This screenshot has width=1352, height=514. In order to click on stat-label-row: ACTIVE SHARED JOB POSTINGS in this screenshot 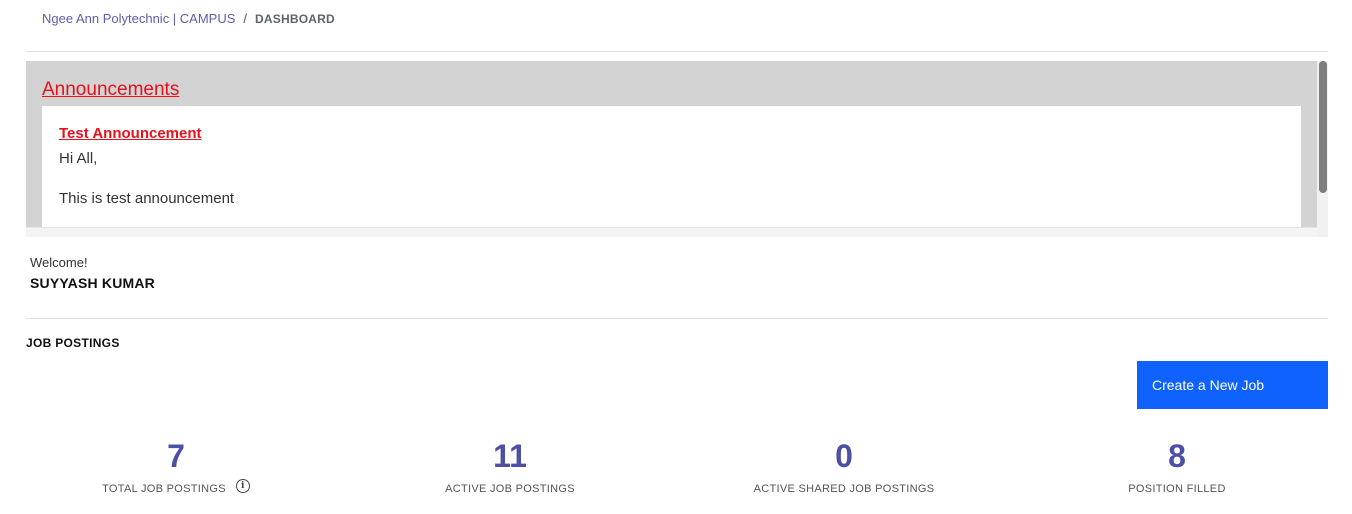, I will do `click(844, 489)`.